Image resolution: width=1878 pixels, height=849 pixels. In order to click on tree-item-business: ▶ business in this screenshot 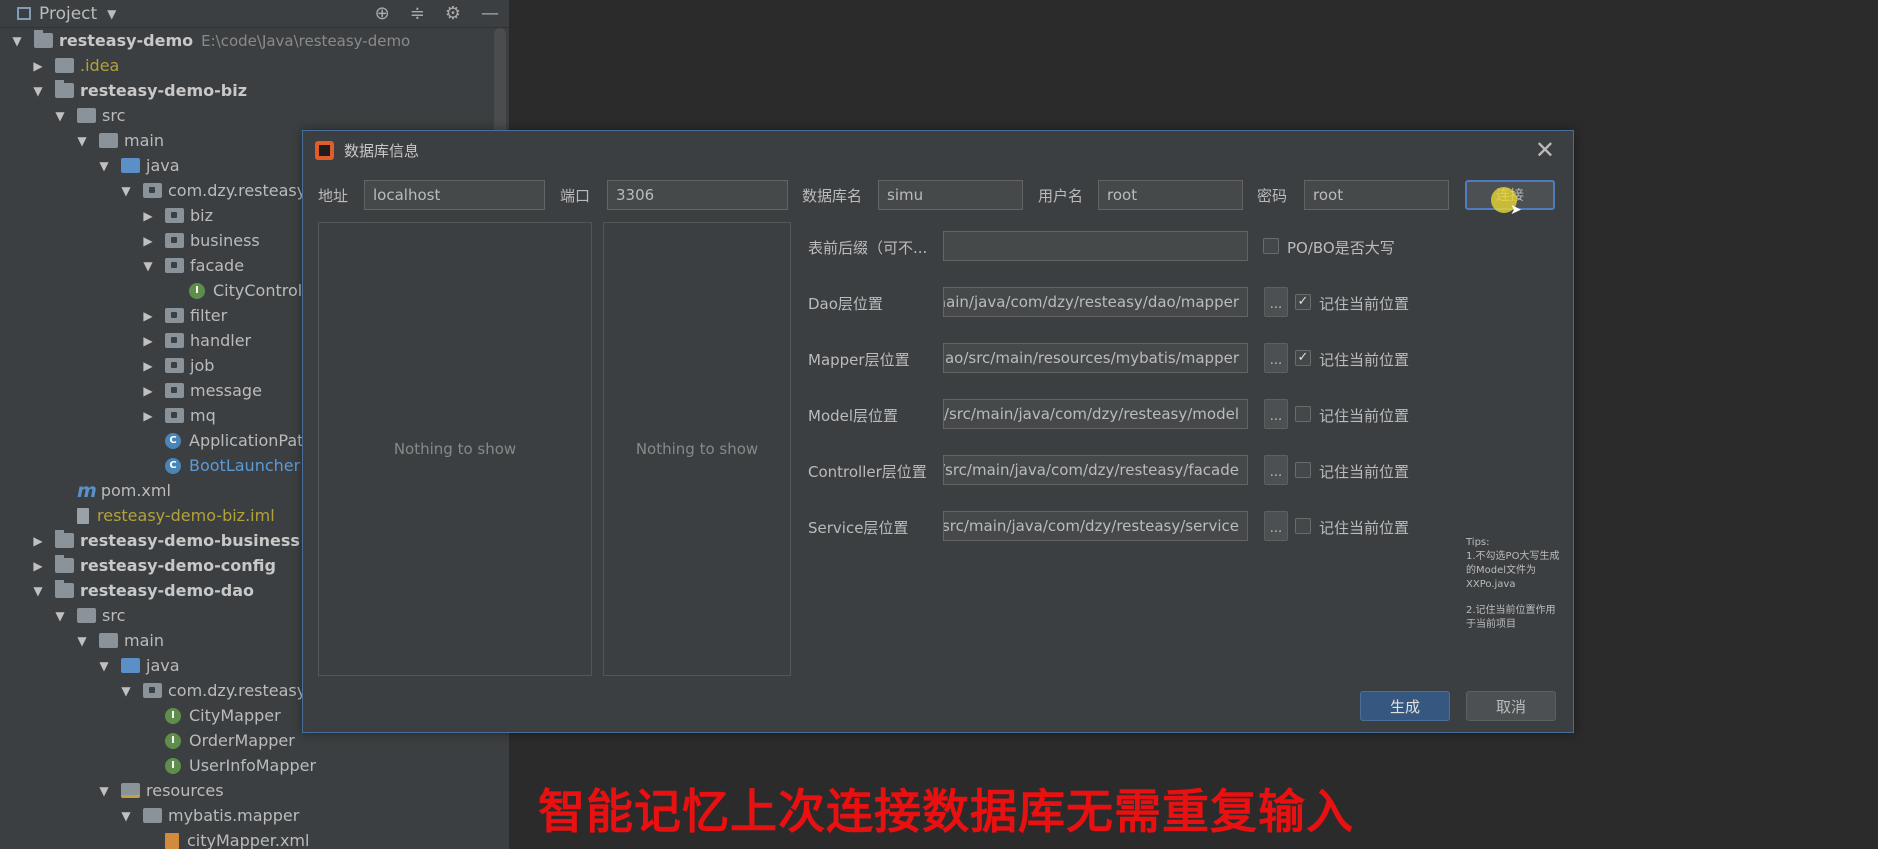, I will do `click(200, 240)`.